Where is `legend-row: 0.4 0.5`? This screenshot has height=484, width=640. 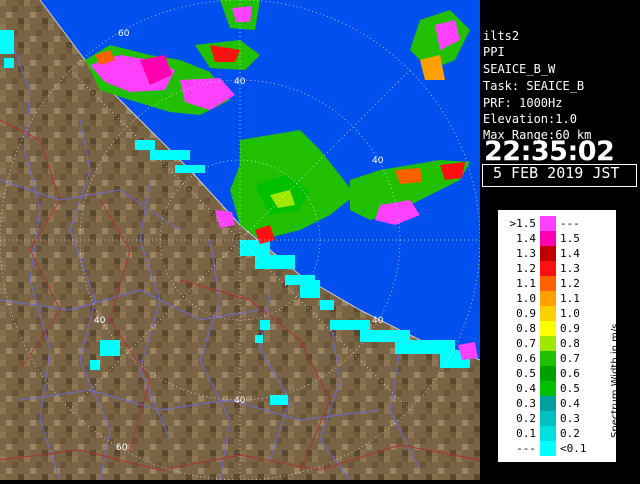 legend-row: 0.4 0.5 is located at coordinates (557, 388).